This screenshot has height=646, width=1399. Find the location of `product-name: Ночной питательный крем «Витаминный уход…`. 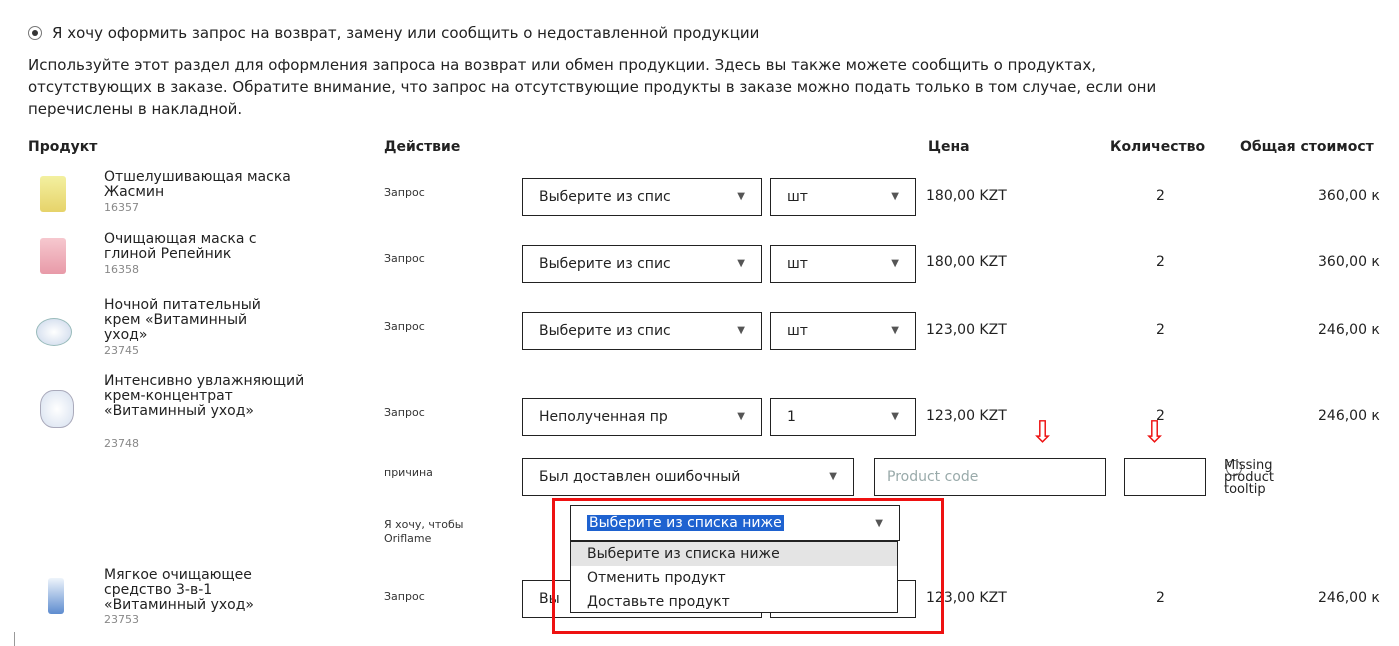

product-name: Ночной питательный крем «Витаминный уход… is located at coordinates (182, 320).